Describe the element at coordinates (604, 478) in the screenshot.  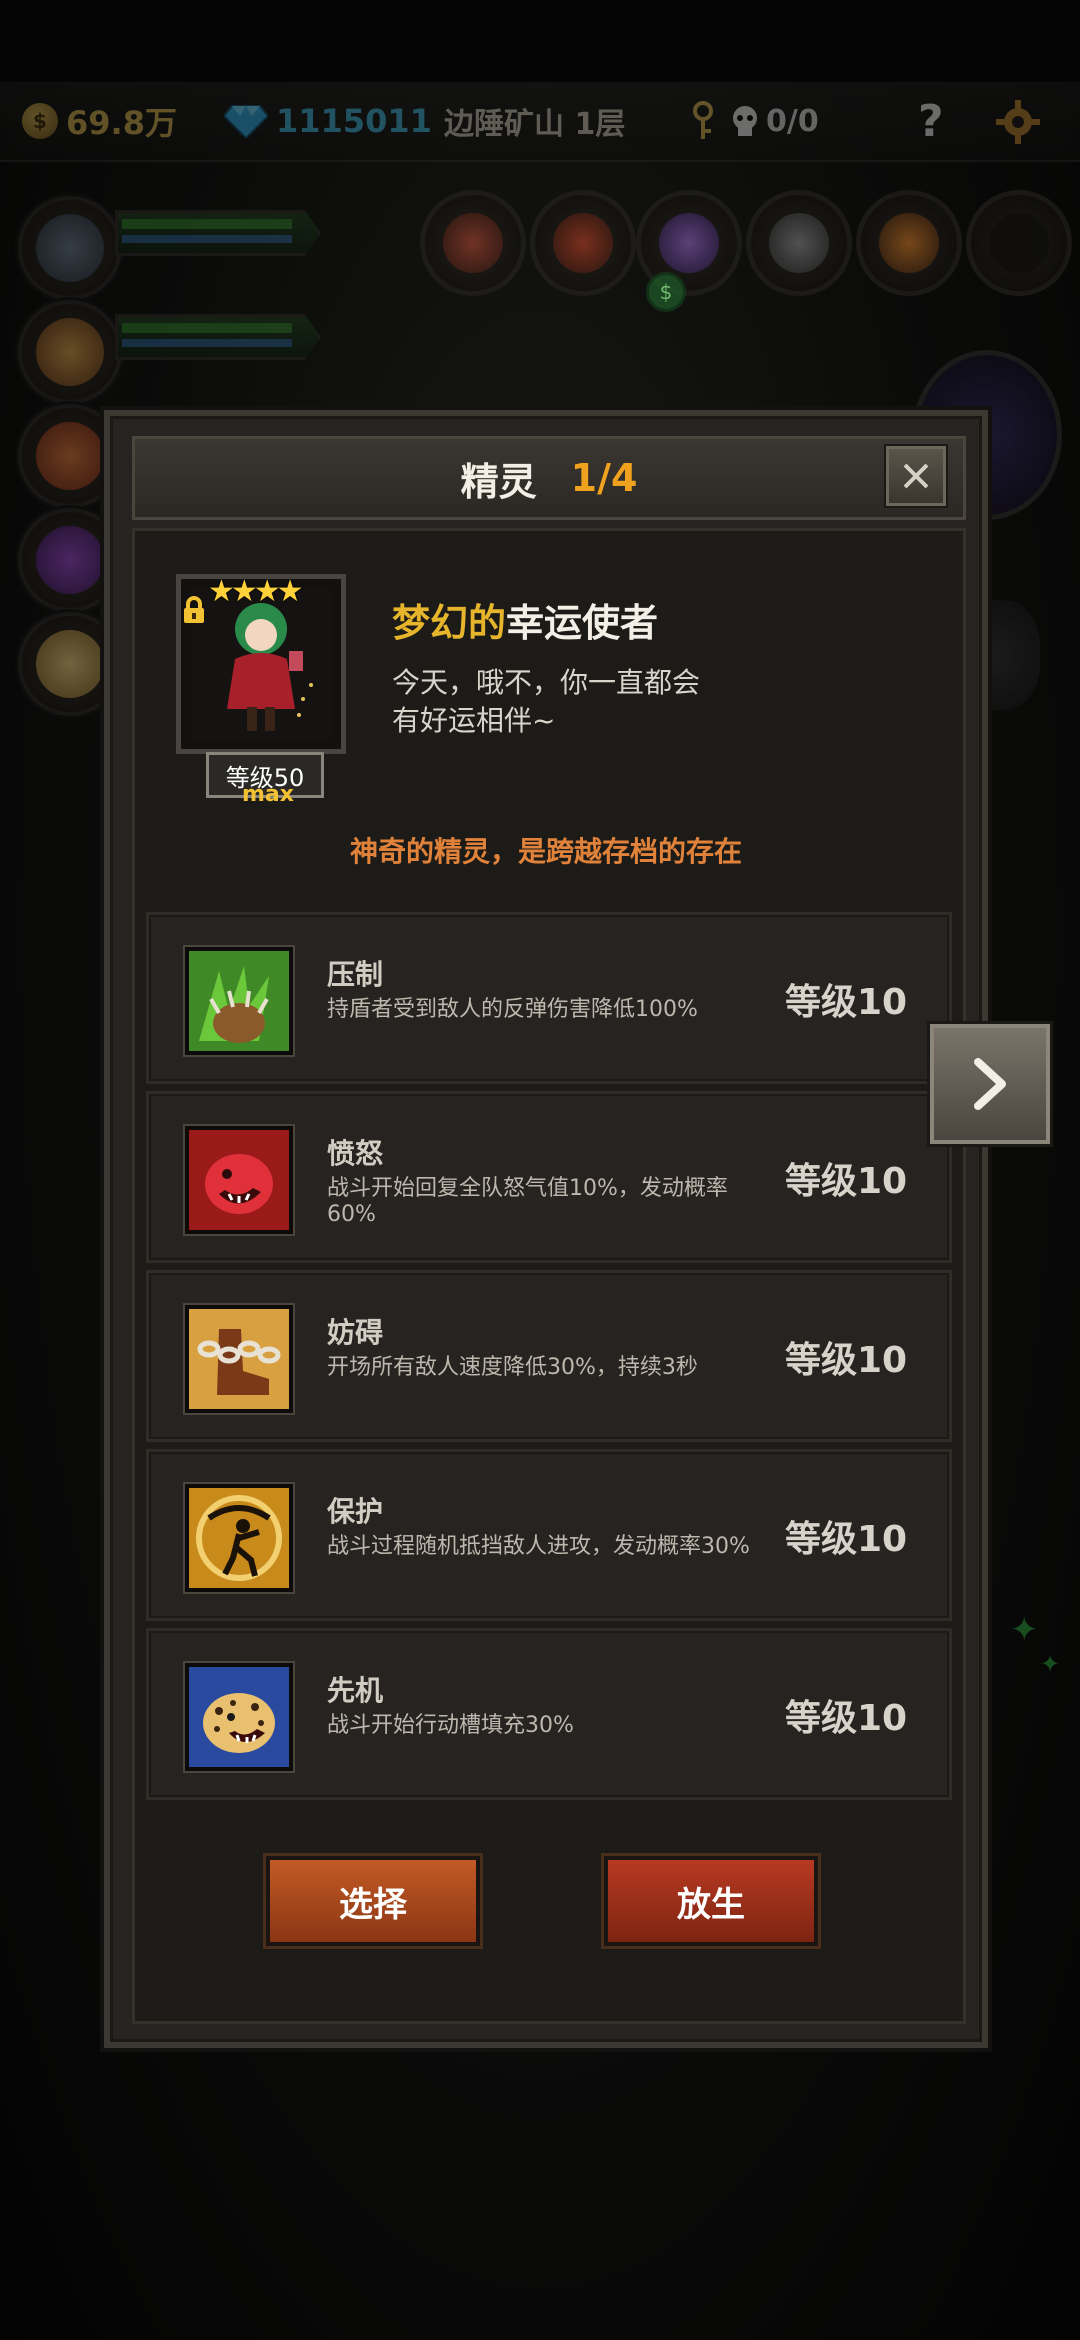
I see `page-indicator: 1/4` at that location.